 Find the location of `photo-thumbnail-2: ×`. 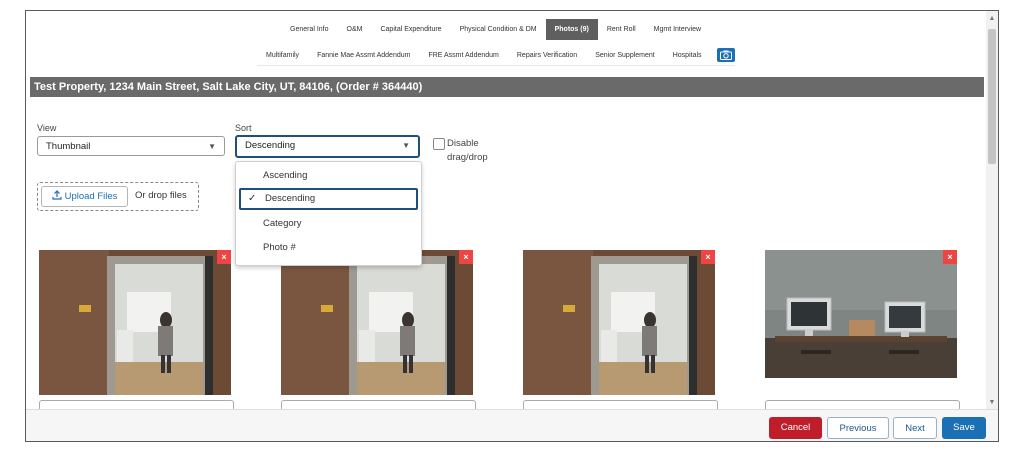

photo-thumbnail-2: × is located at coordinates (377, 322).